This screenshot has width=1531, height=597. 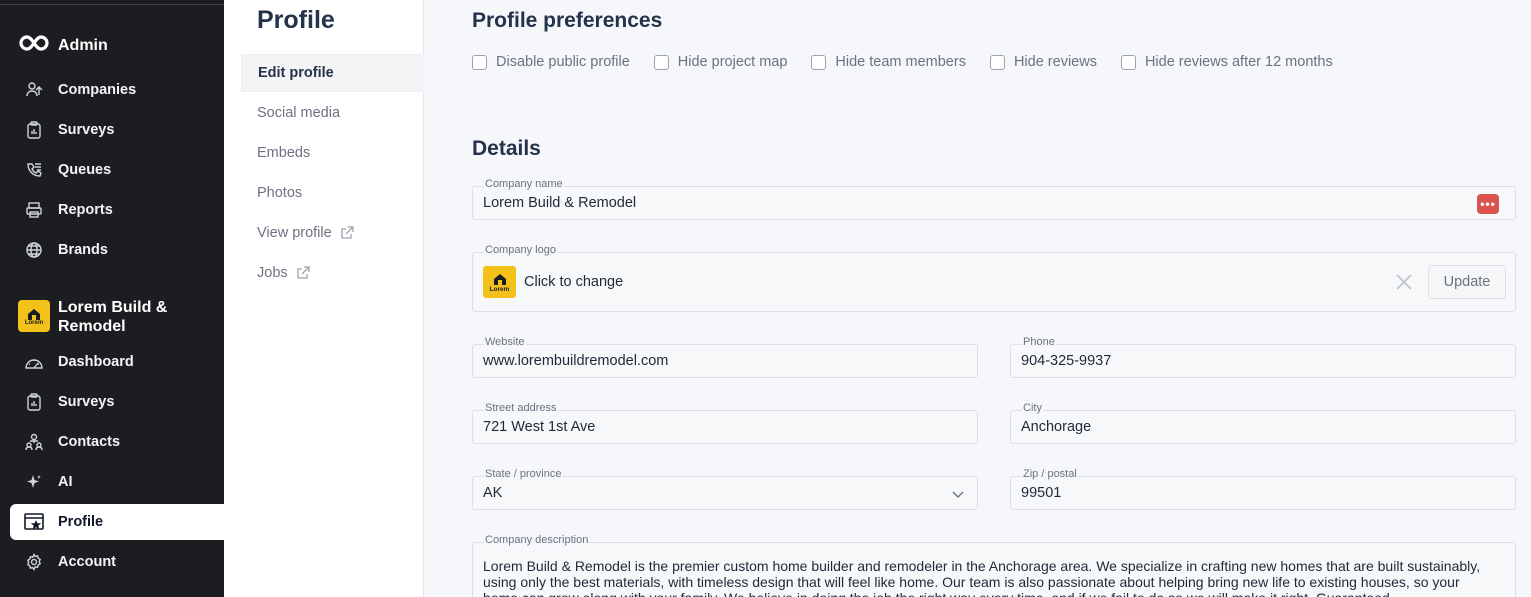 I want to click on sidebar-item-ai: AI, so click(x=117, y=482).